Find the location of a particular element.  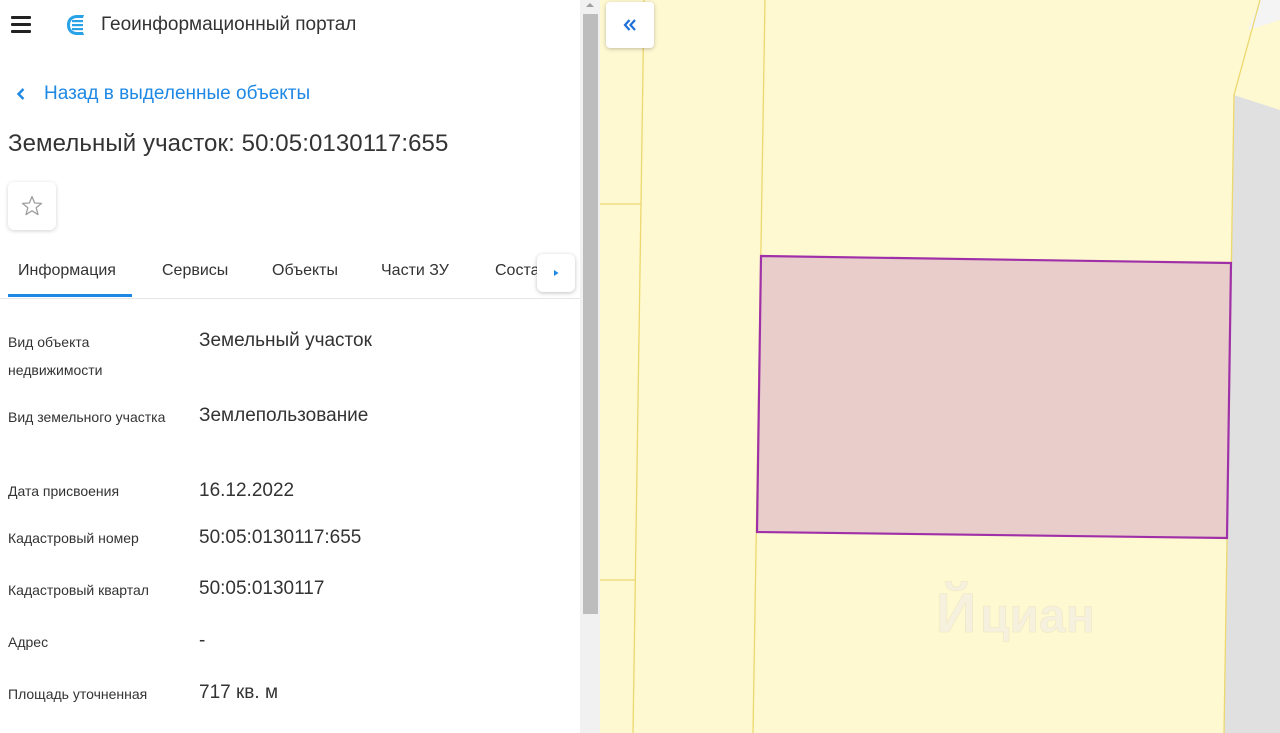

page-title: Земельный участок: 50:05:0130117:655 is located at coordinates (228, 143).